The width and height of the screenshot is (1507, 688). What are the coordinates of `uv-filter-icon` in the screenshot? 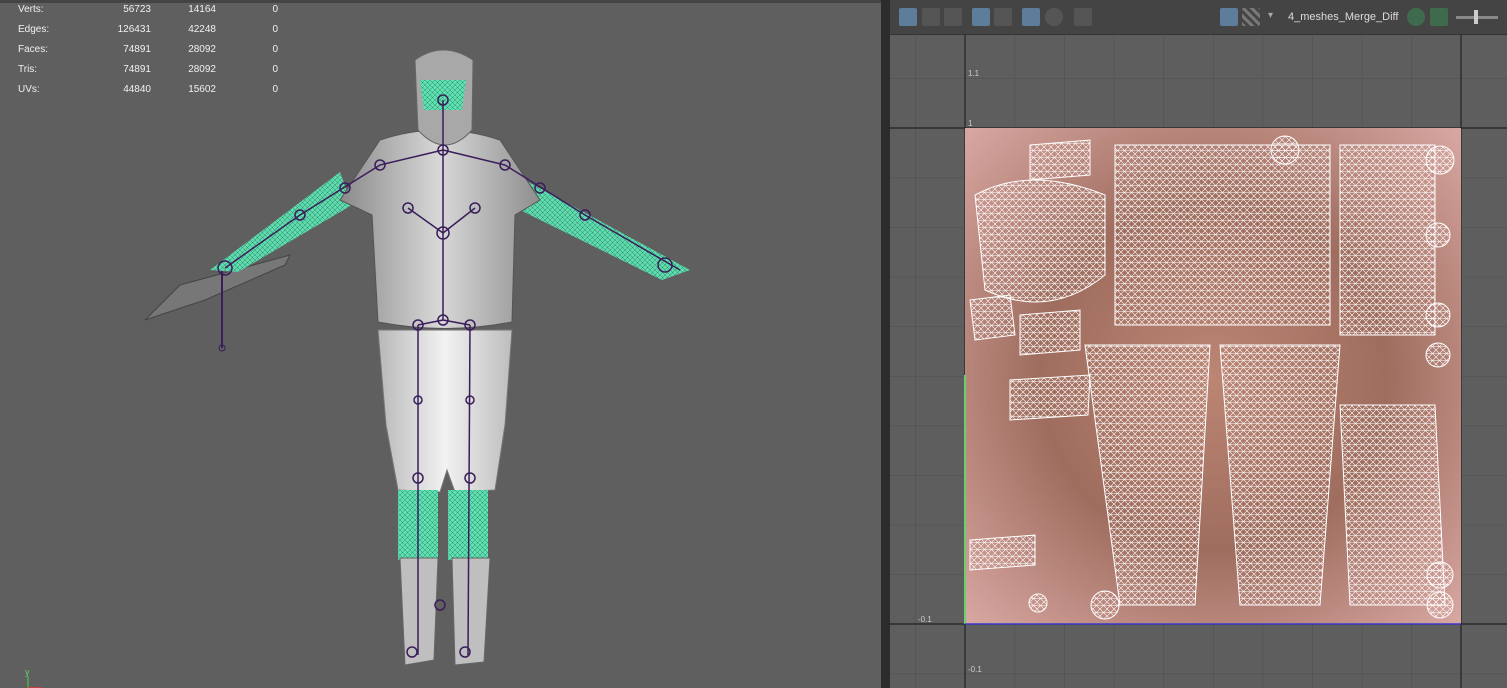 It's located at (1054, 17).